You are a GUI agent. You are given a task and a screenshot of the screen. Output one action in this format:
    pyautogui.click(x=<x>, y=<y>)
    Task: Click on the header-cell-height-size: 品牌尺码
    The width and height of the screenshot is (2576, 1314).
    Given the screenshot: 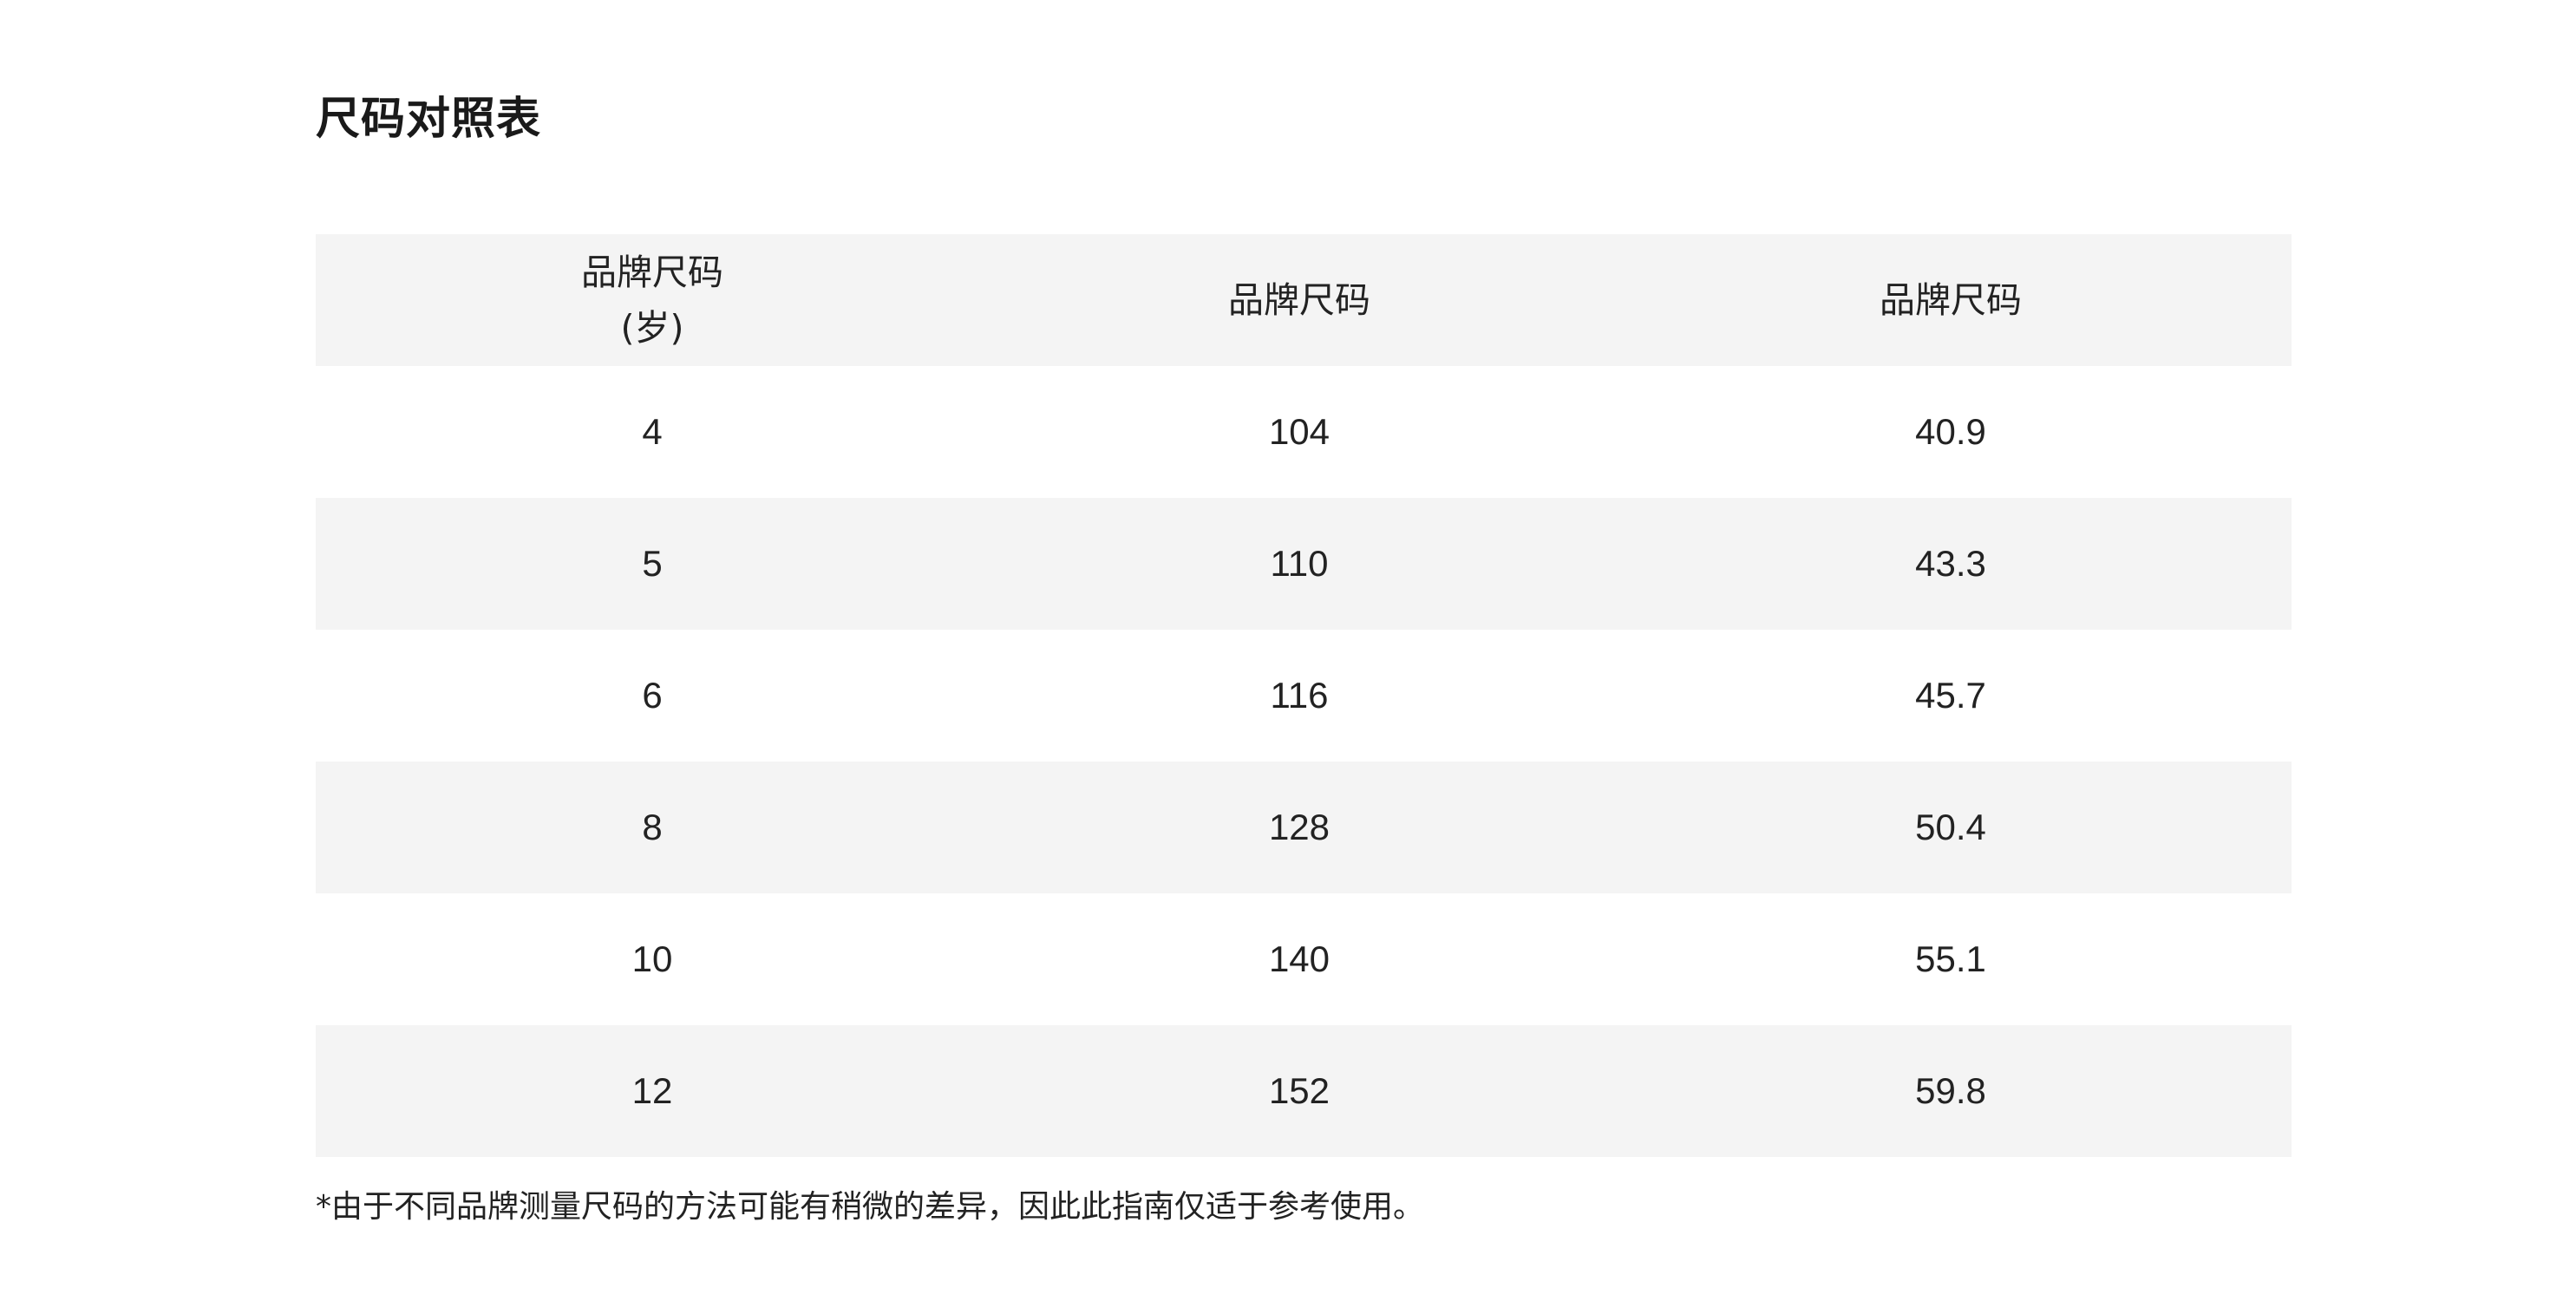 What is the action you would take?
    pyautogui.click(x=1299, y=300)
    